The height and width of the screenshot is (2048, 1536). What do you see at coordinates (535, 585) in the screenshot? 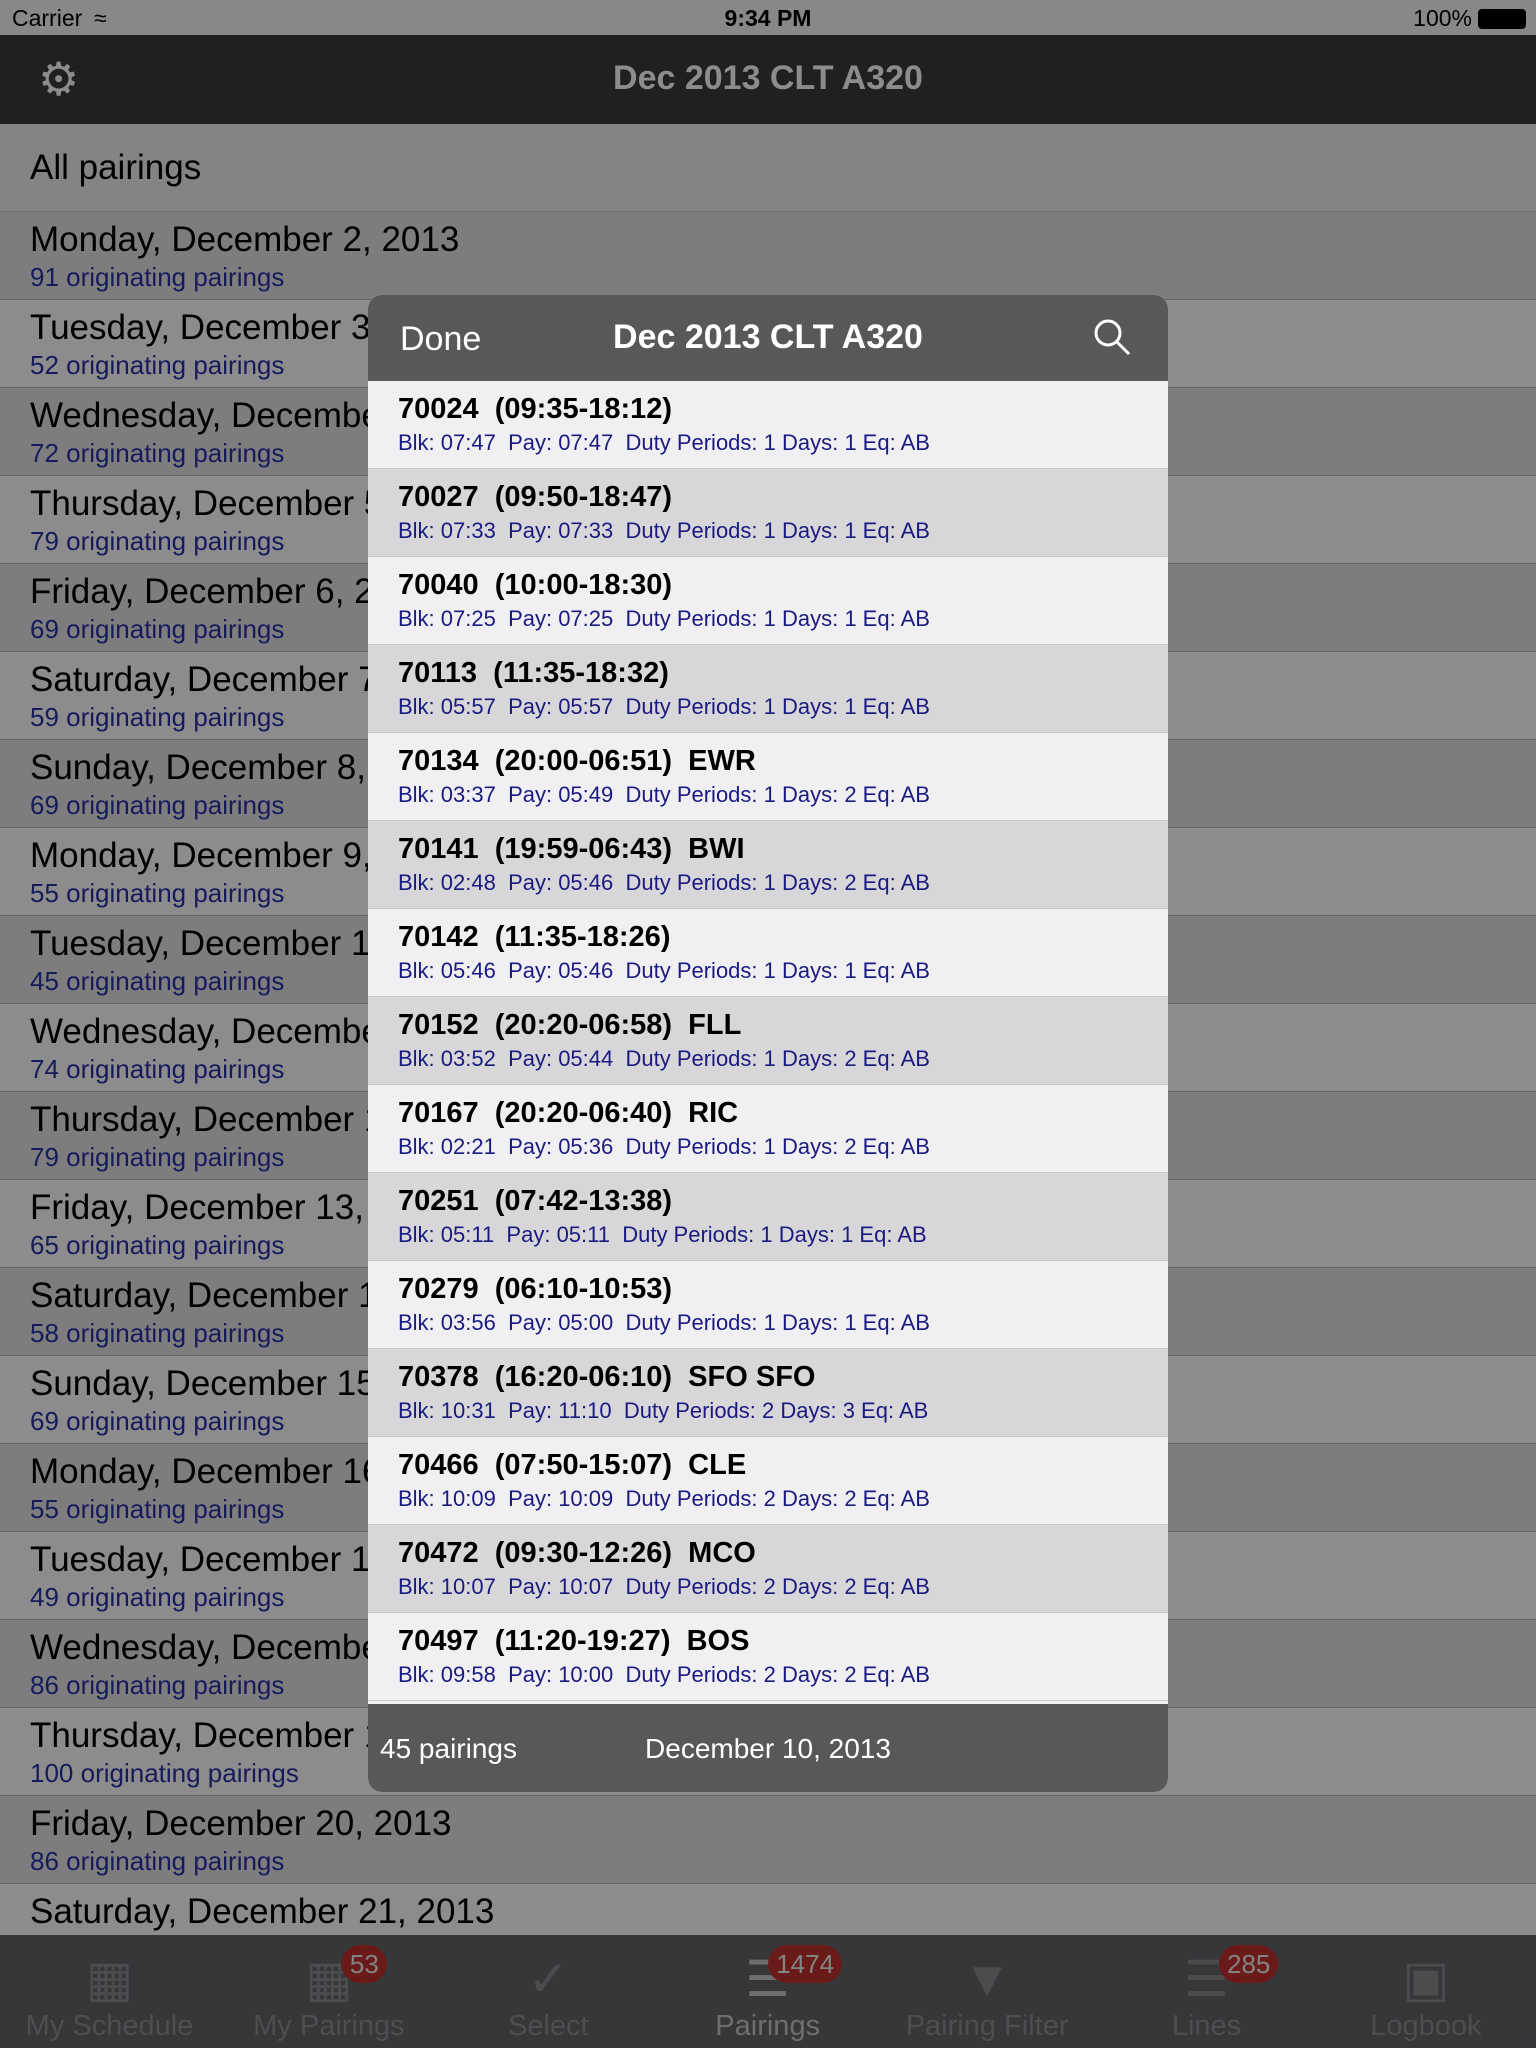
I see `pairing-title: 70040 (10:00-18:30)` at bounding box center [535, 585].